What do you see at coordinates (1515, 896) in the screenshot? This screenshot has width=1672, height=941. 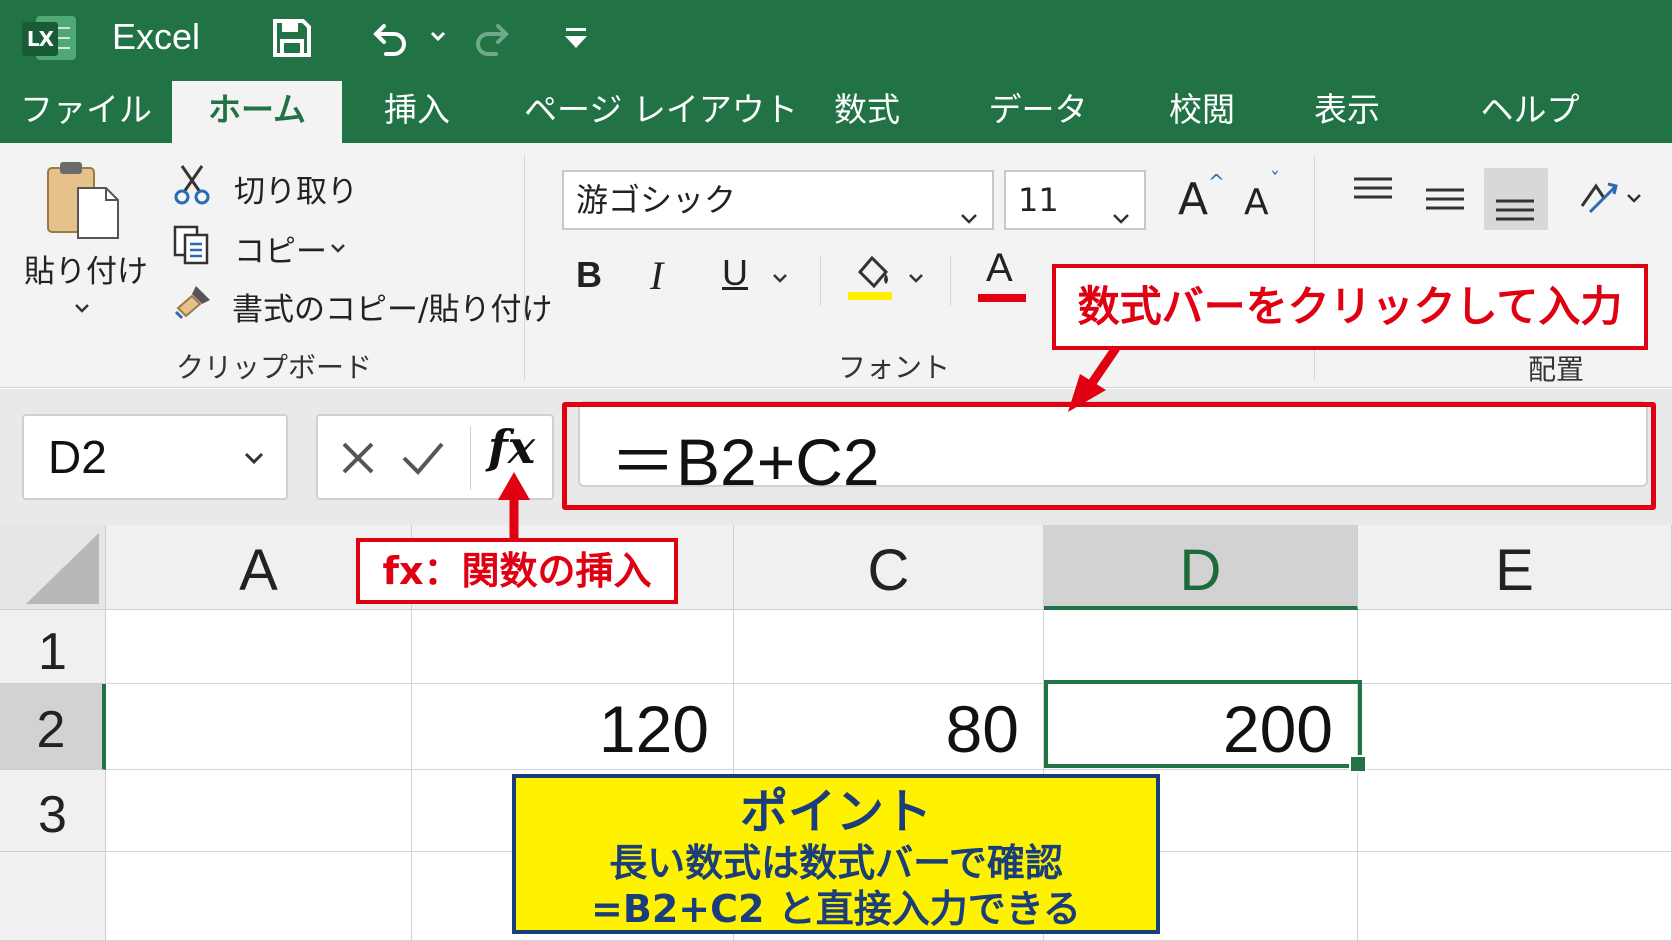 I see `cell-e4` at bounding box center [1515, 896].